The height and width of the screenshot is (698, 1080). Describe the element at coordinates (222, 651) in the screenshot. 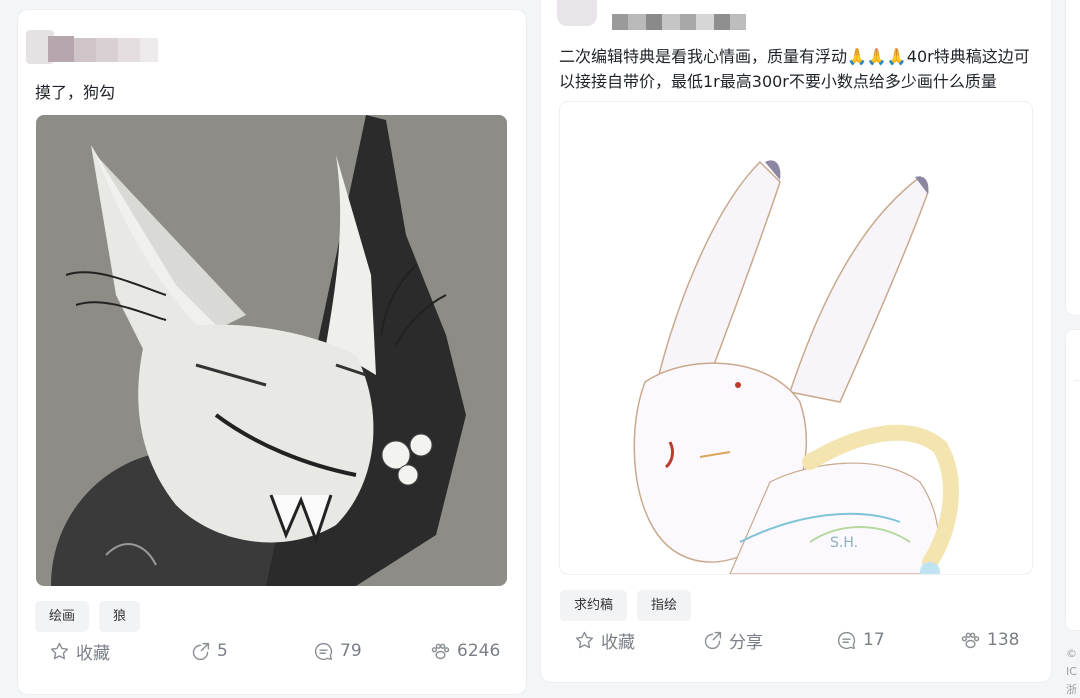

I see `share-count: 5` at that location.